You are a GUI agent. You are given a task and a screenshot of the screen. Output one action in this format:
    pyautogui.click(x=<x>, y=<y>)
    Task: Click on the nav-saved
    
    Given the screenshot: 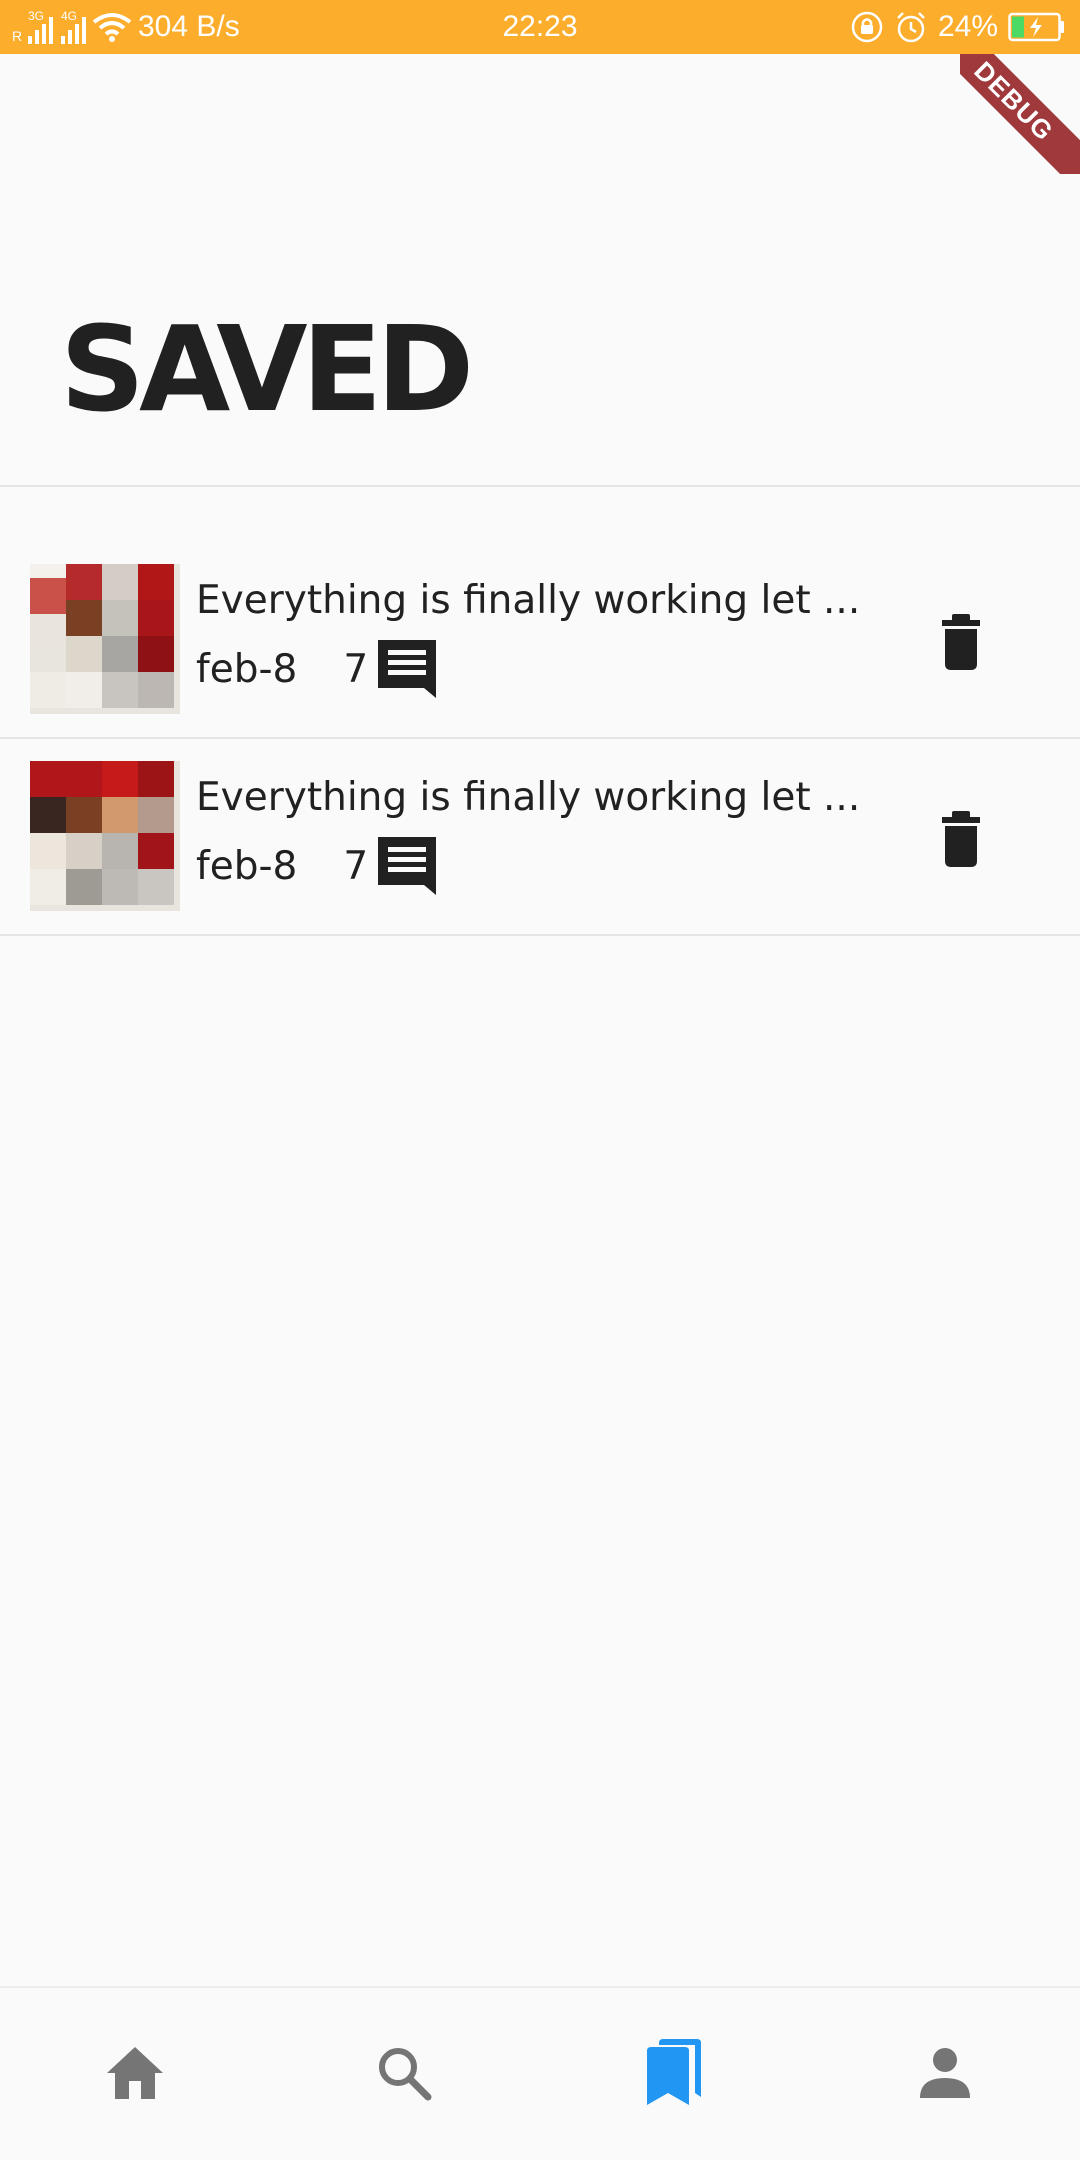 What is the action you would take?
    pyautogui.click(x=674, y=2073)
    